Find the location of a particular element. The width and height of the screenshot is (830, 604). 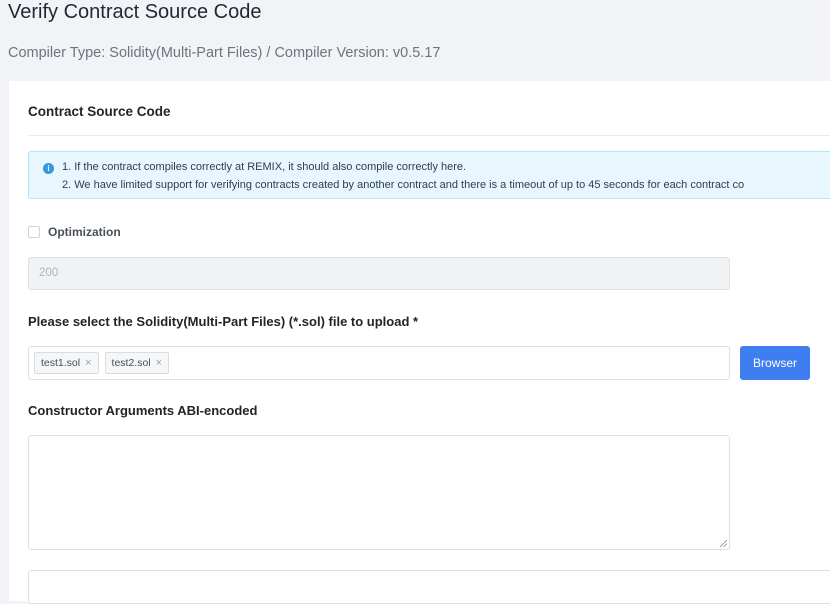

constructor-args-label: Constructor Arguments ABI-encoded is located at coordinates (143, 410).